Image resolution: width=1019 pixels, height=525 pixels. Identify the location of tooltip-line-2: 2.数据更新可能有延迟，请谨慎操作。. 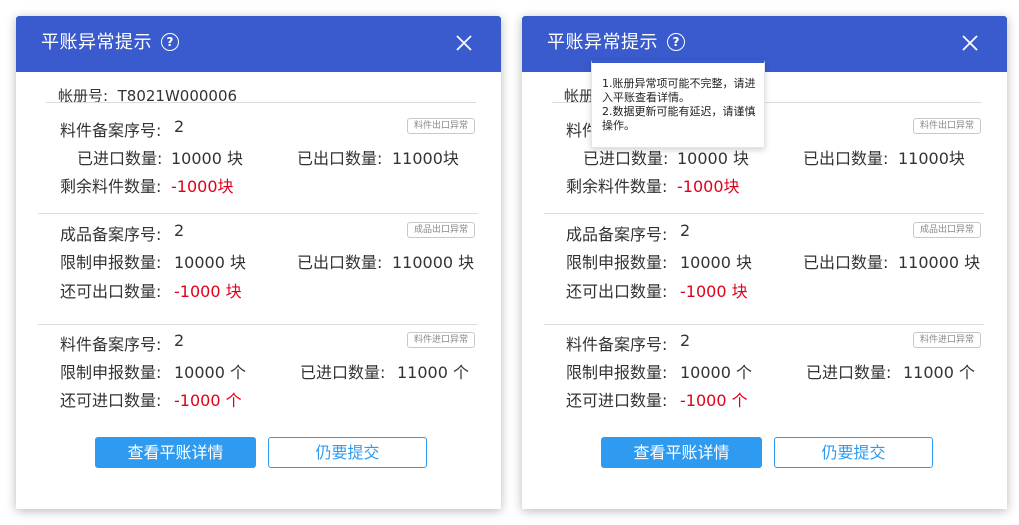
(679, 118).